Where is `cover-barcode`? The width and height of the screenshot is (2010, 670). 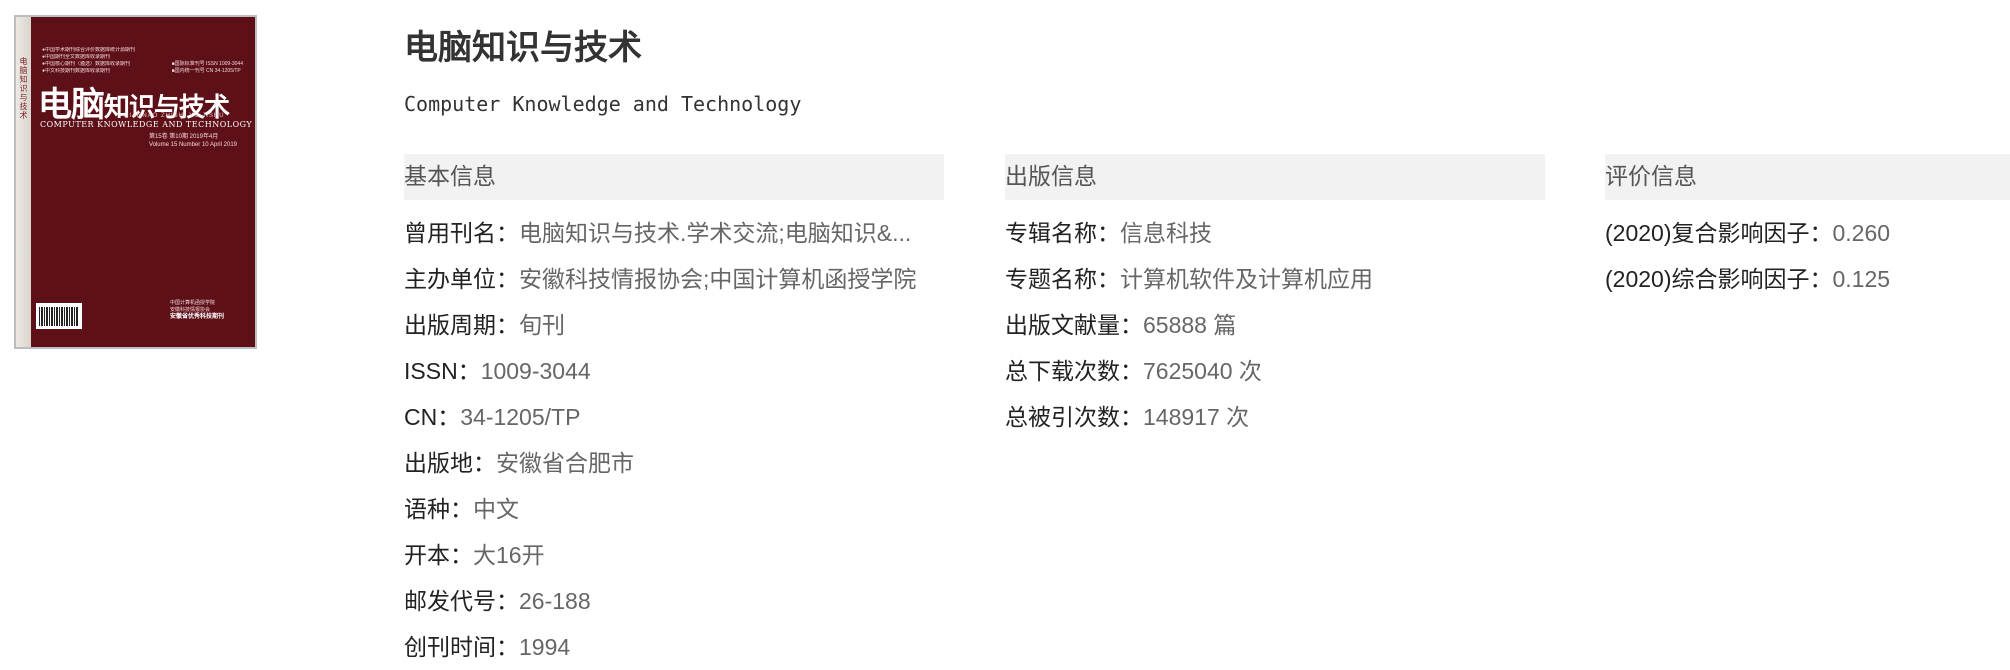 cover-barcode is located at coordinates (59, 316).